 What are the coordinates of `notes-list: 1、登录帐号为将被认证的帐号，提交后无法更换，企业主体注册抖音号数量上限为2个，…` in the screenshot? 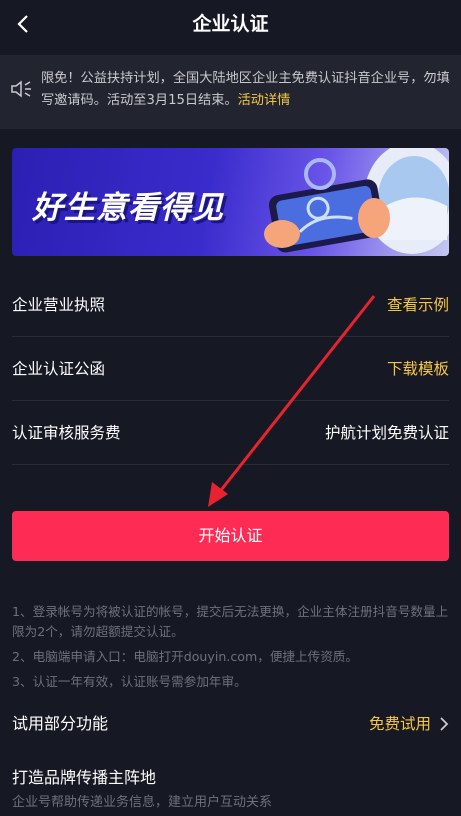 It's located at (230, 649).